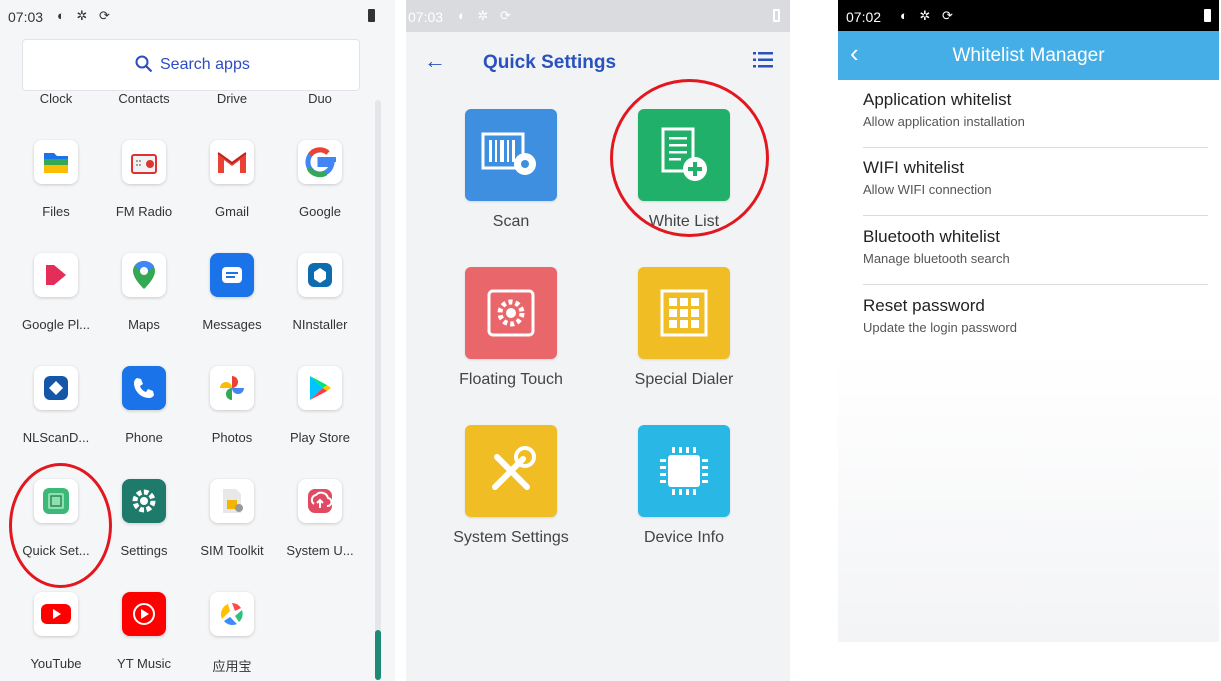  I want to click on app-label: Messages, so click(232, 324).